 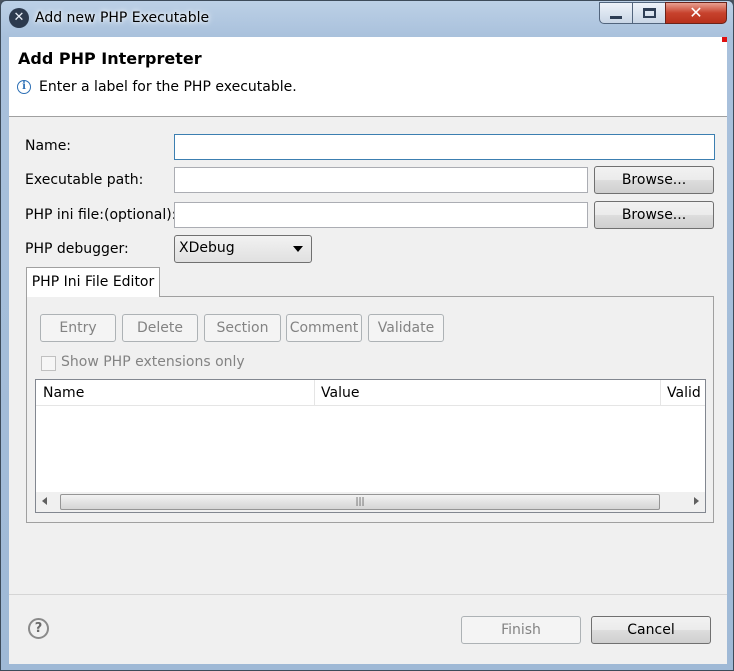 I want to click on window-title: Add new PHP Executable, so click(x=122, y=18).